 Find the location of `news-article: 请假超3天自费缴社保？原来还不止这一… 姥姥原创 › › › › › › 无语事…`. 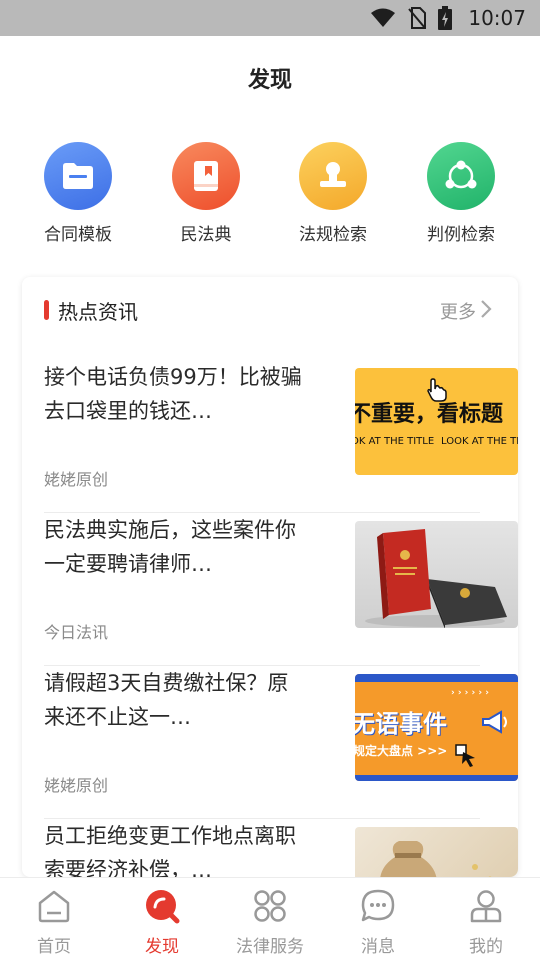

news-article: 请假超3天自费缴社保？原来还不止这一… 姥姥原创 › › › › › › 无语事… is located at coordinates (281, 742).